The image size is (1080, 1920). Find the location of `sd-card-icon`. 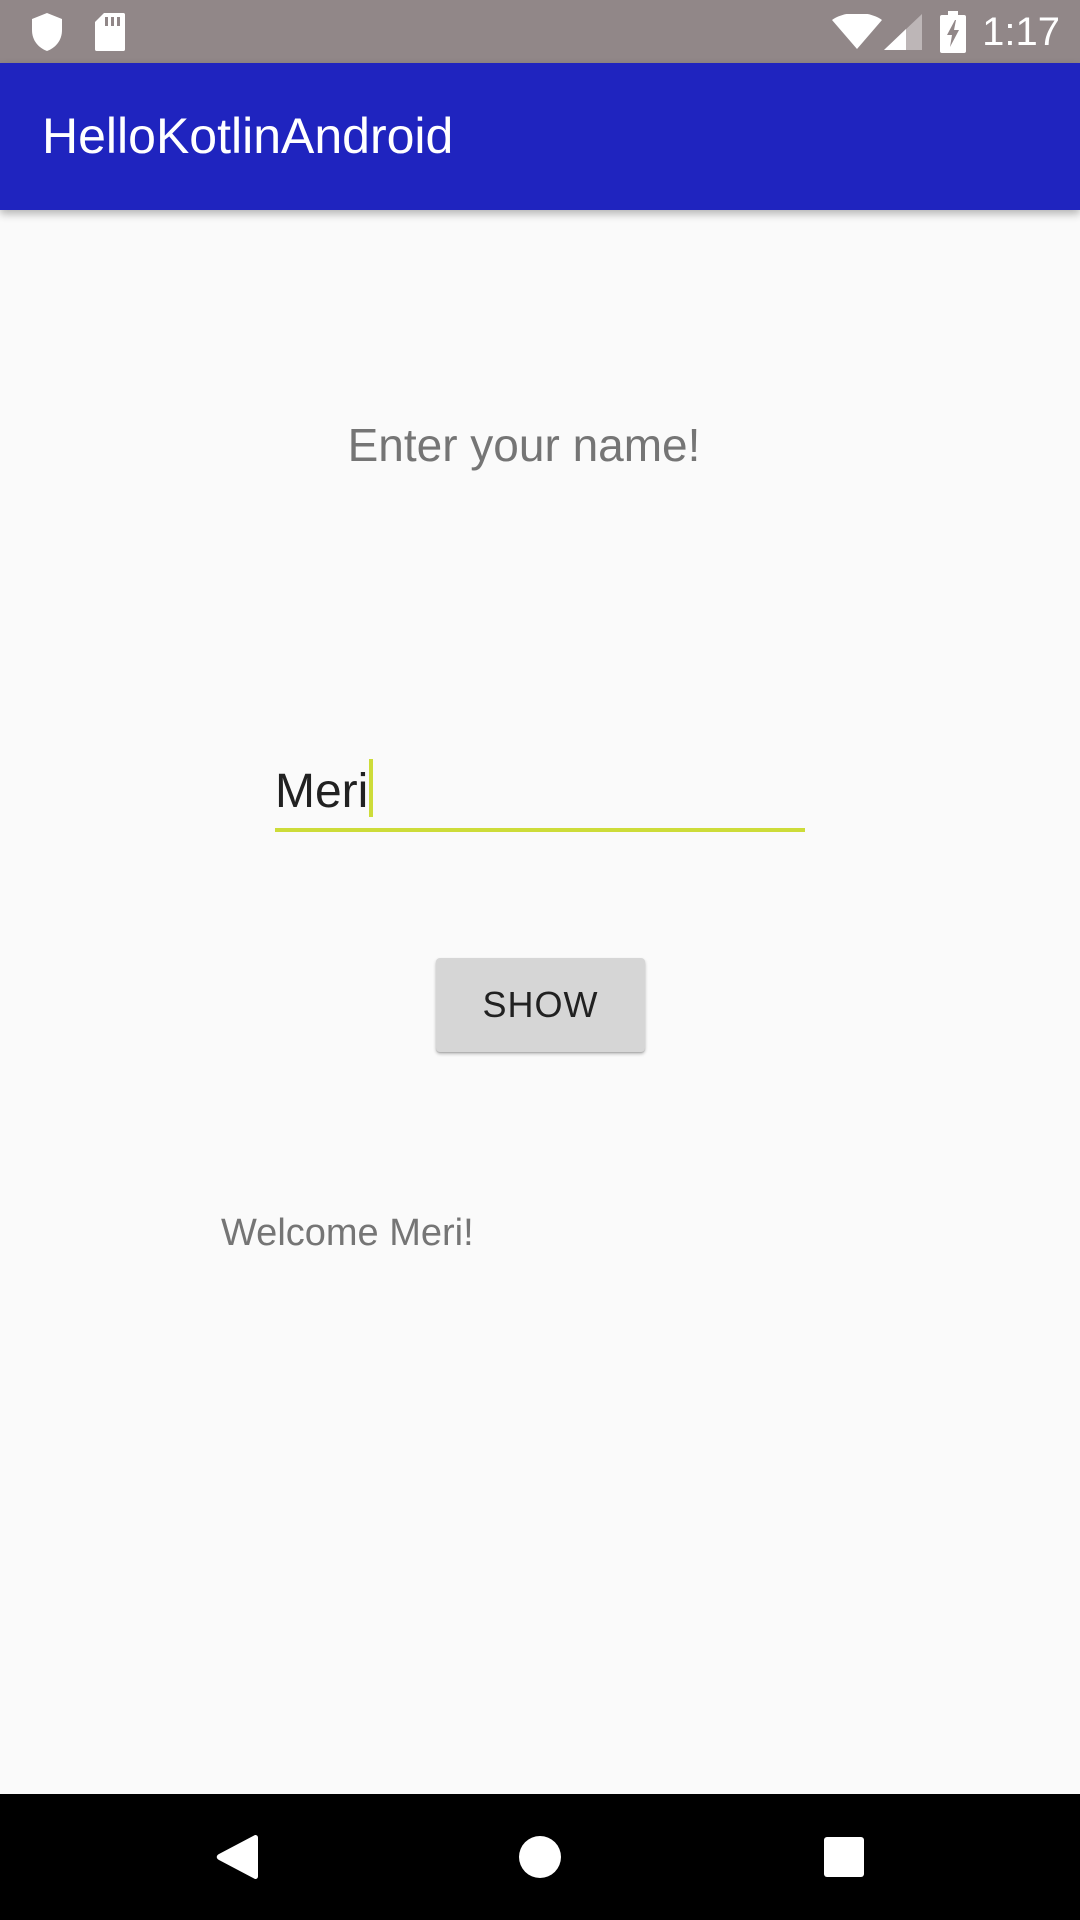

sd-card-icon is located at coordinates (110, 34).